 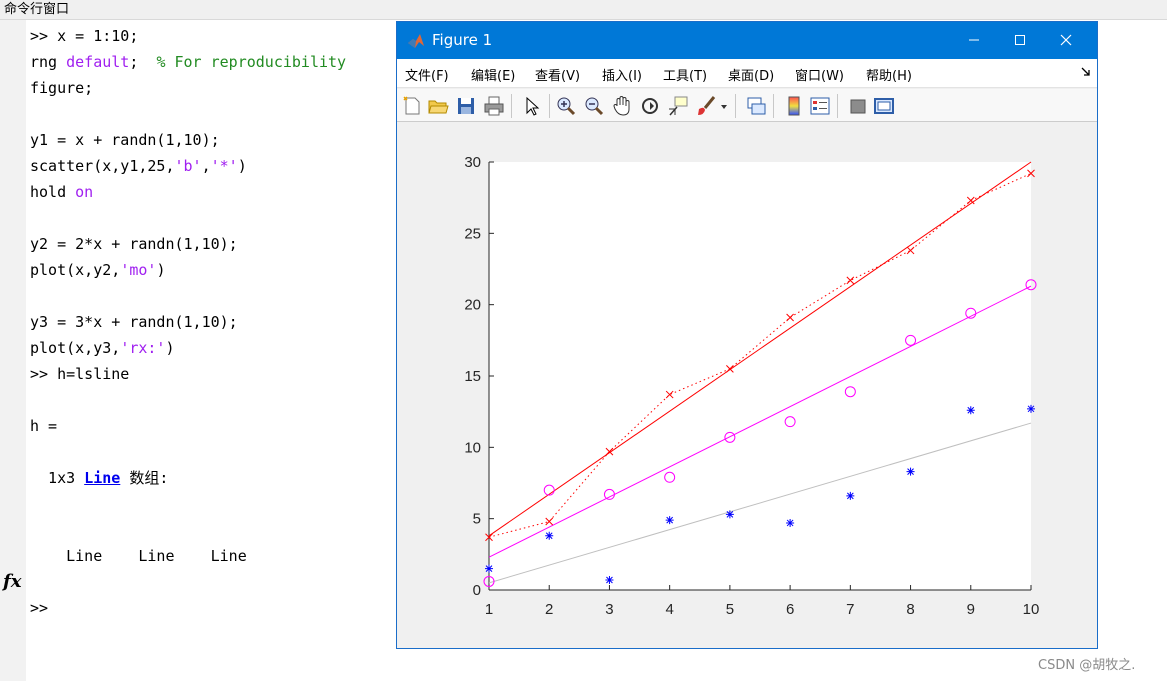 I want to click on command-line: hold on, so click(x=61, y=192).